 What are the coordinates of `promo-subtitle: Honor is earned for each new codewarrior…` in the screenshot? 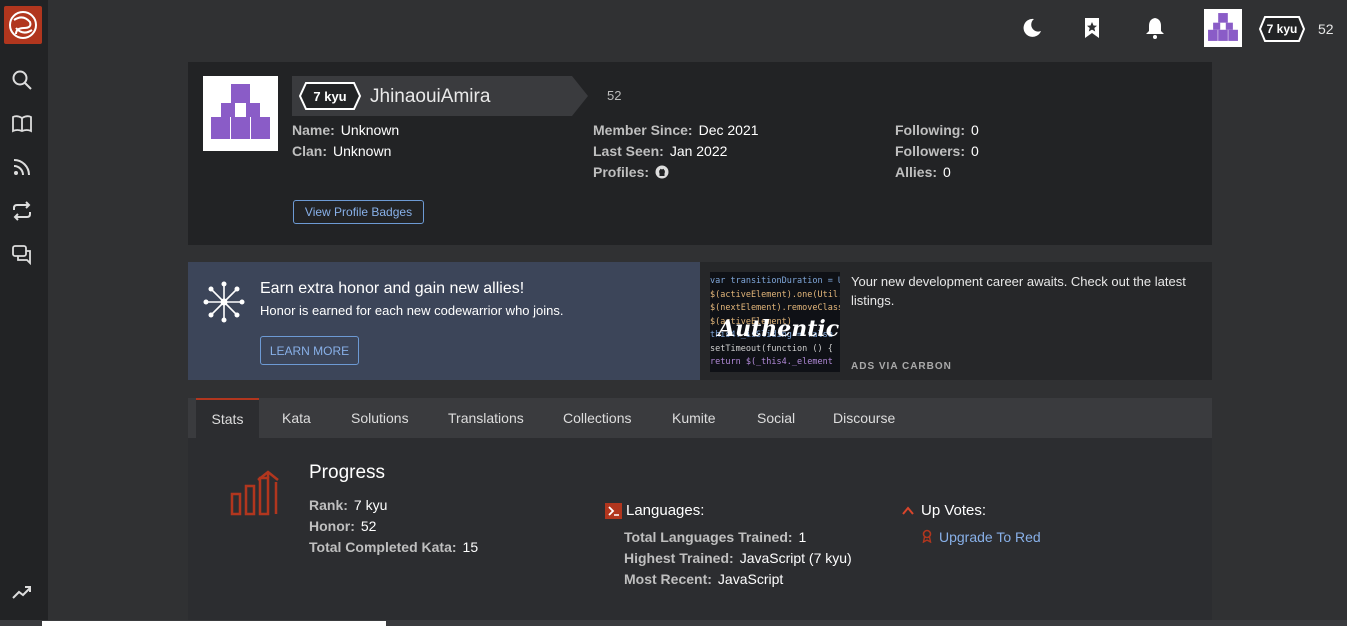 It's located at (412, 310).